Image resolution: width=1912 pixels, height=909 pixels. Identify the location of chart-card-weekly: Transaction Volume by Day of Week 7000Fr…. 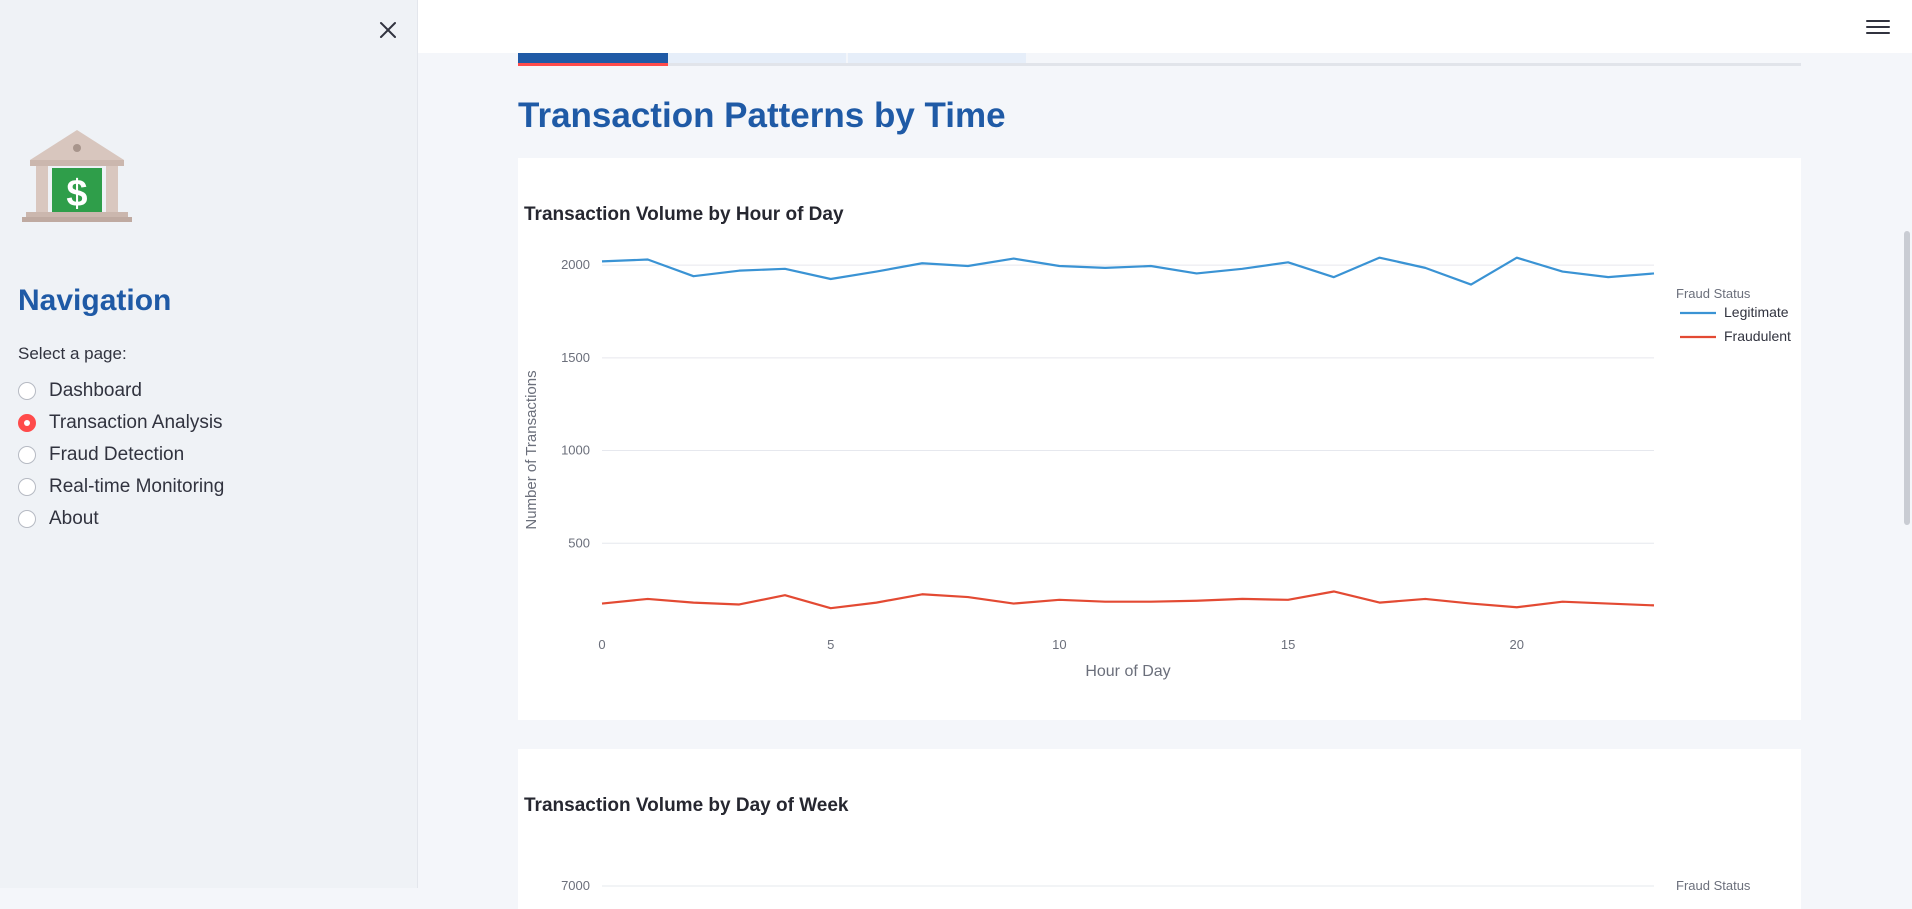
(1159, 829).